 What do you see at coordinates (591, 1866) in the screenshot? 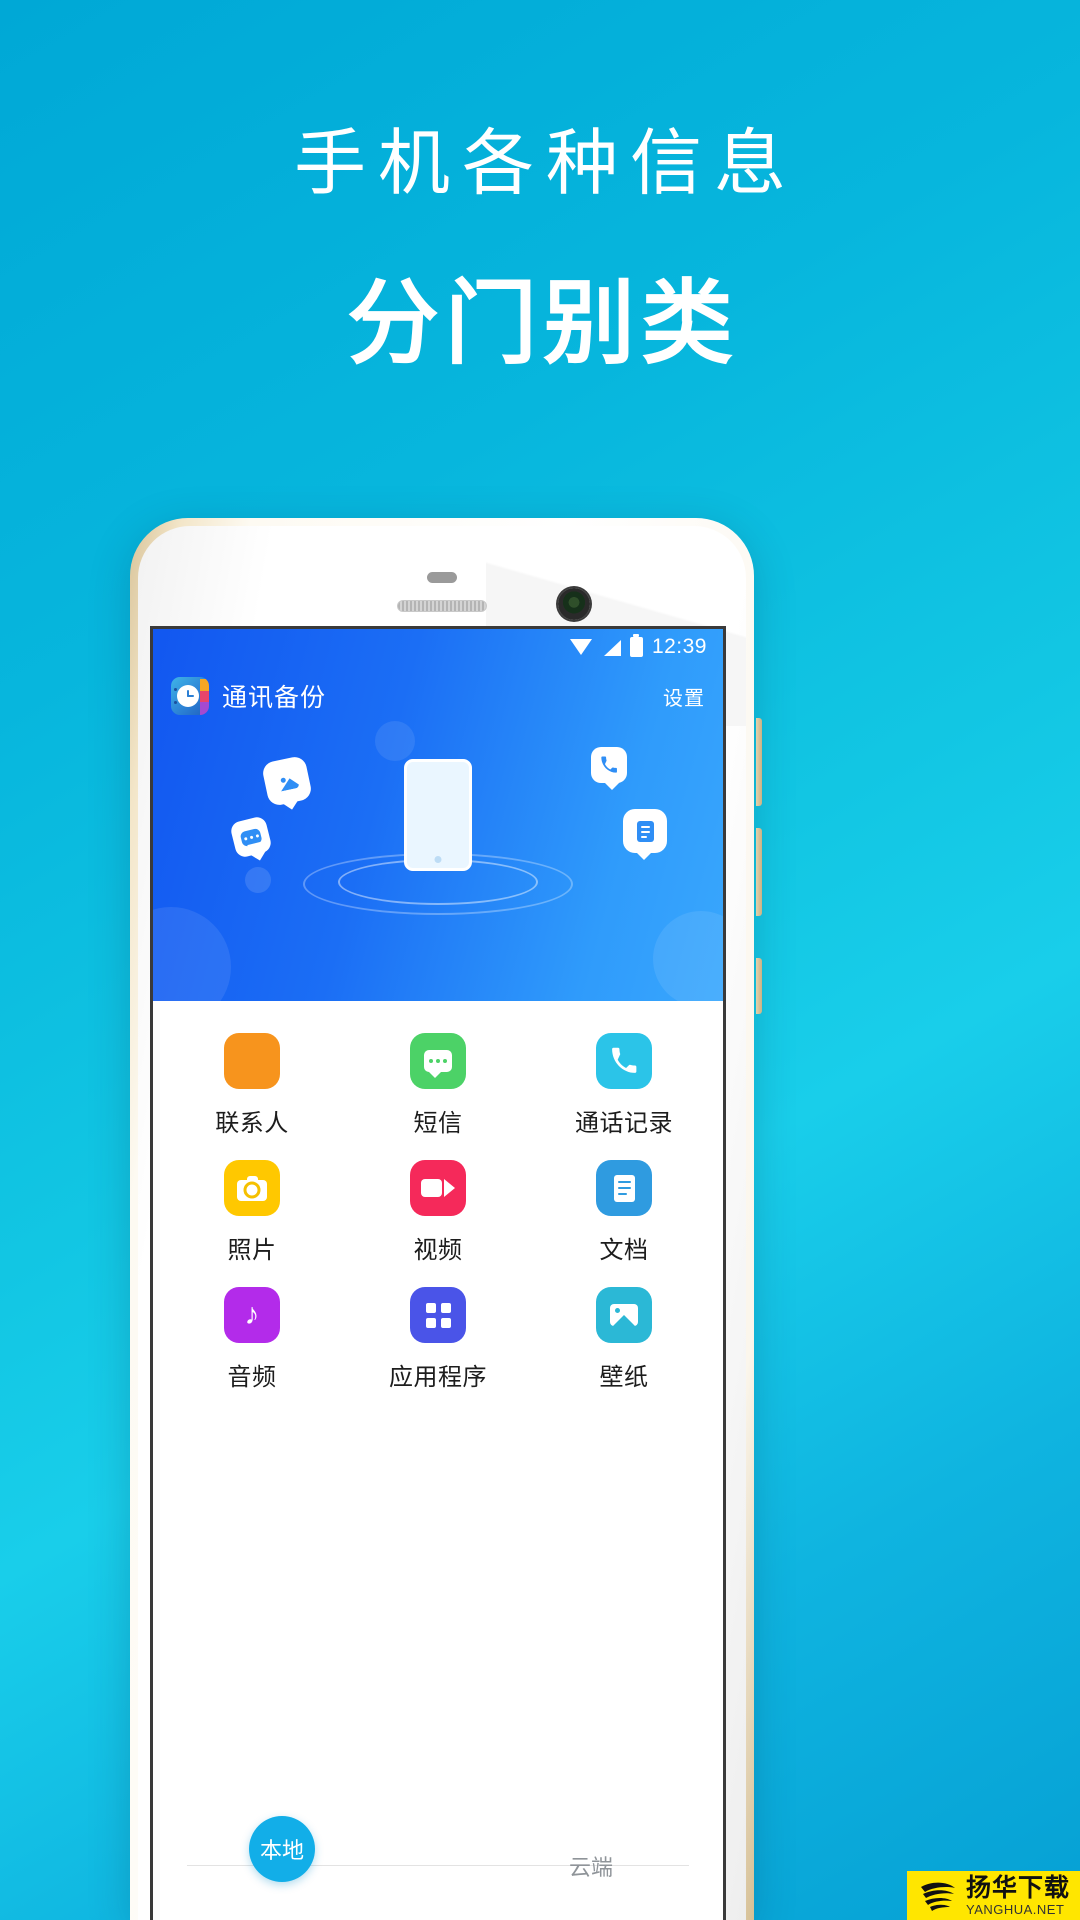
I see `tab-cloud: 云端` at bounding box center [591, 1866].